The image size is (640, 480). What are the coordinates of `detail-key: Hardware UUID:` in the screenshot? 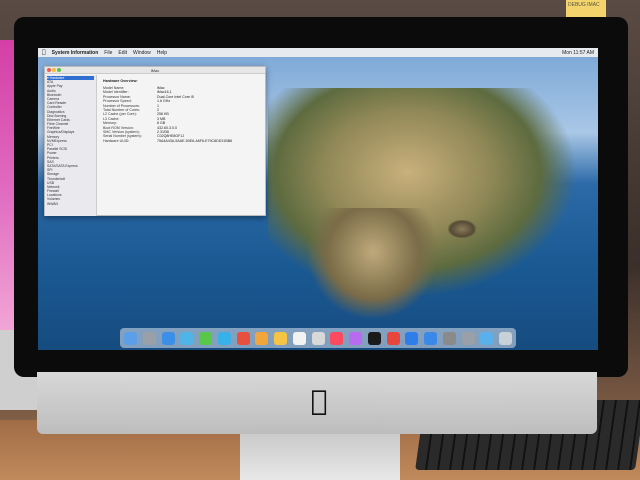 It's located at (116, 140).